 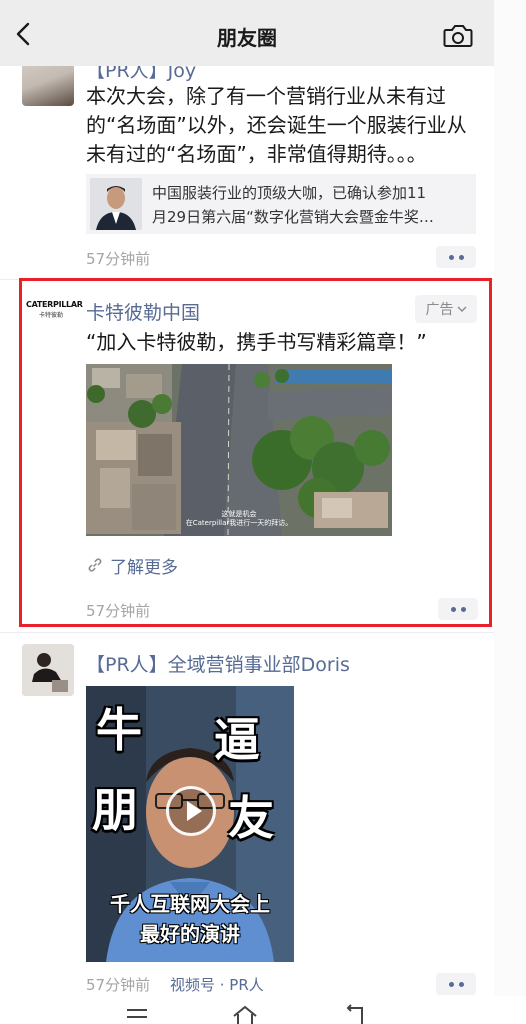 What do you see at coordinates (256, 342) in the screenshot?
I see `ad-text: “加入卡特彼勒，携手书写精彩篇章！”` at bounding box center [256, 342].